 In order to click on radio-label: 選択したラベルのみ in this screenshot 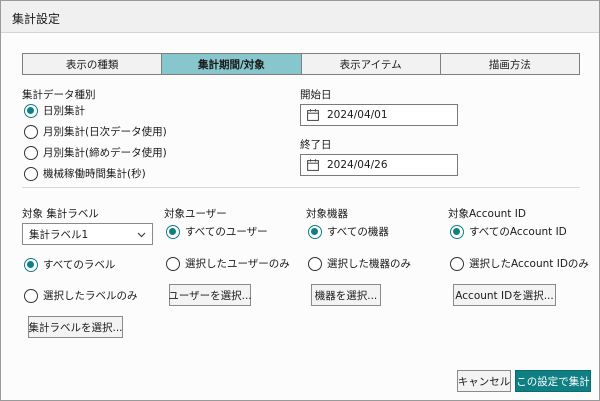, I will do `click(90, 296)`.